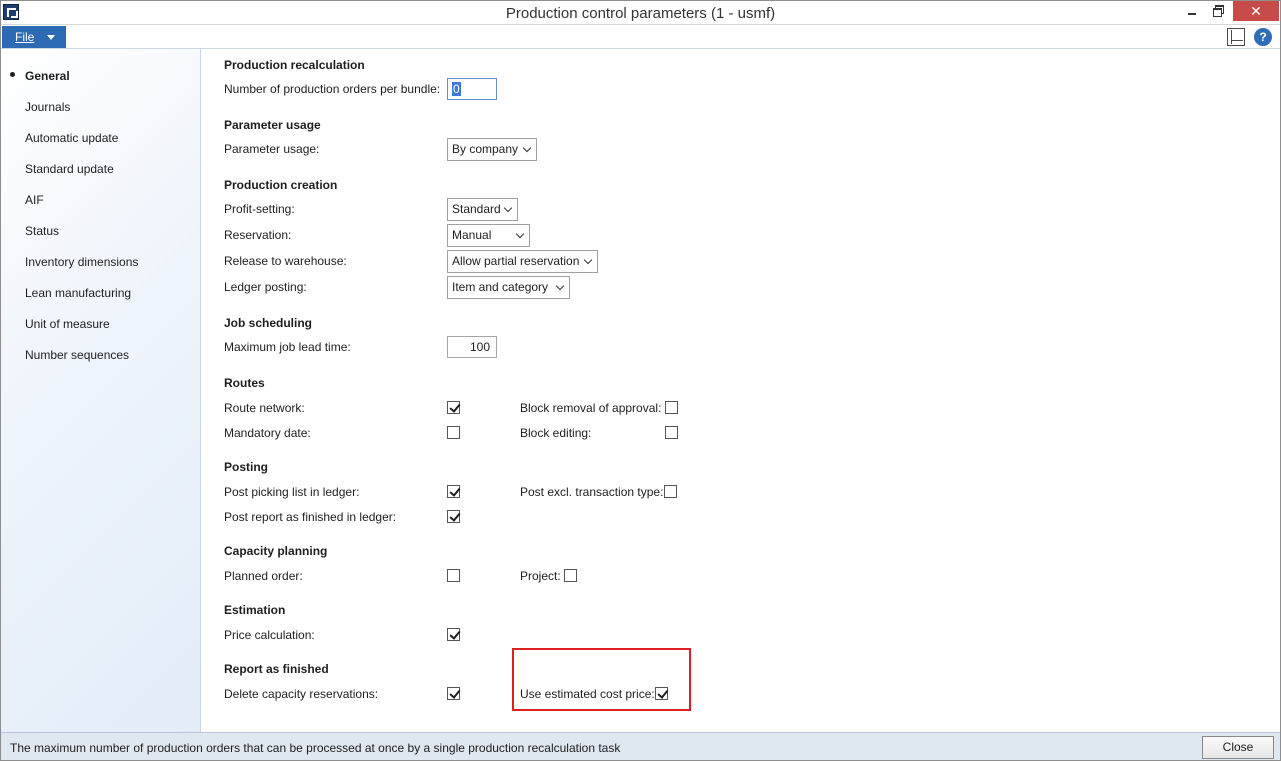  What do you see at coordinates (77, 355) in the screenshot?
I see `sidebar-item-number-sequences: Number sequences` at bounding box center [77, 355].